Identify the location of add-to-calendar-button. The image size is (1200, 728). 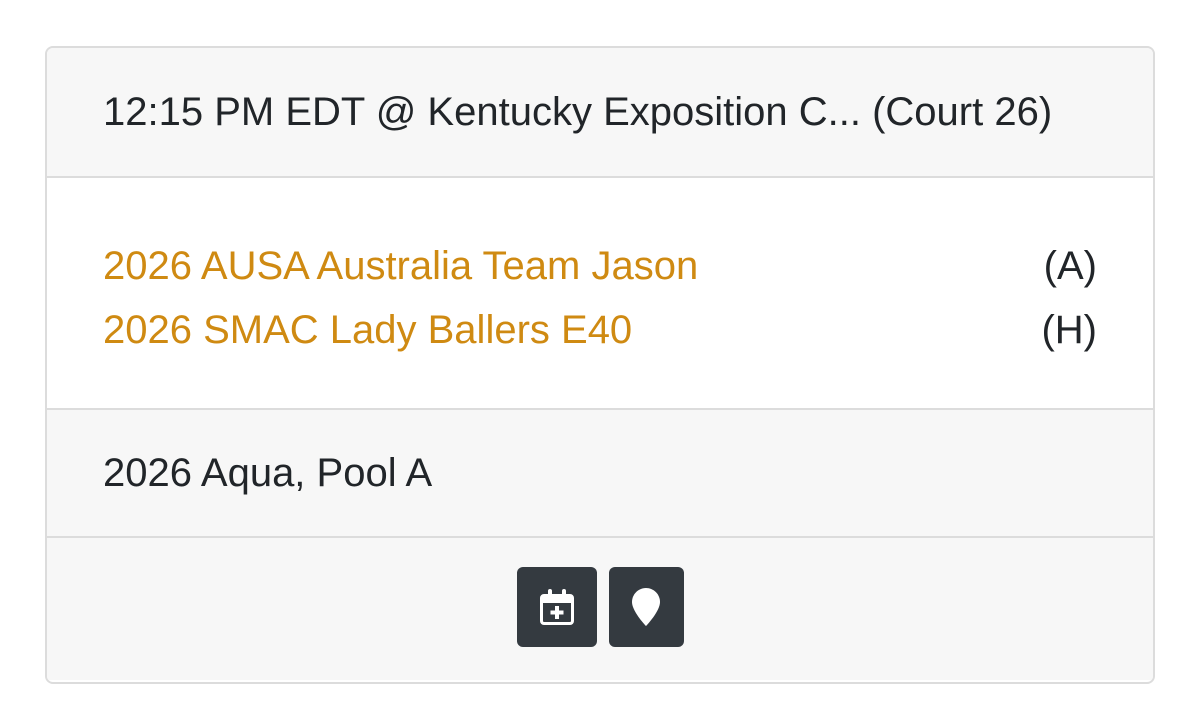
(556, 607).